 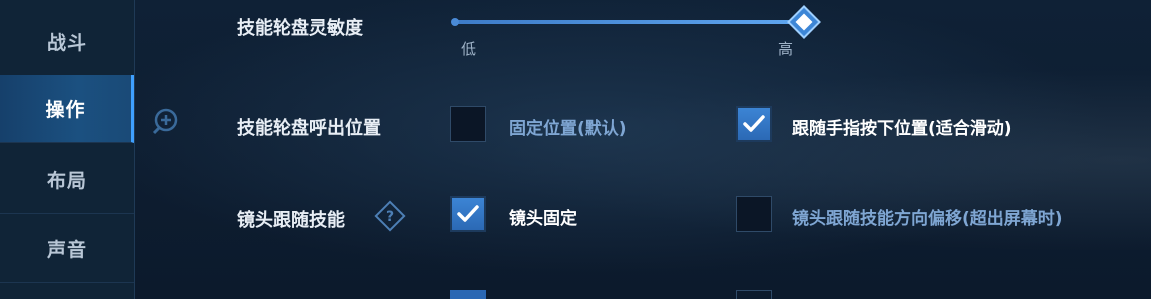 I want to click on settings-sidebar: 战斗 操作 布局 声音, so click(x=67, y=149).